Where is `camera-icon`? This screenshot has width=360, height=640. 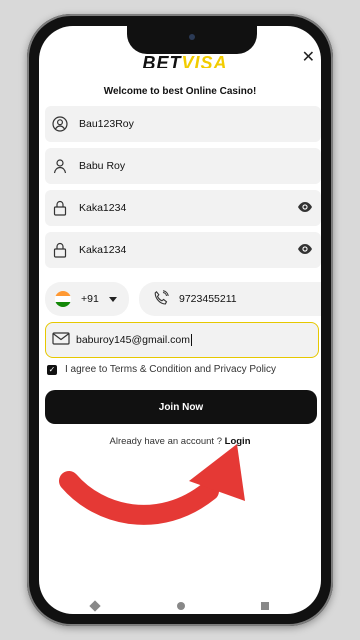
camera-icon is located at coordinates (192, 37).